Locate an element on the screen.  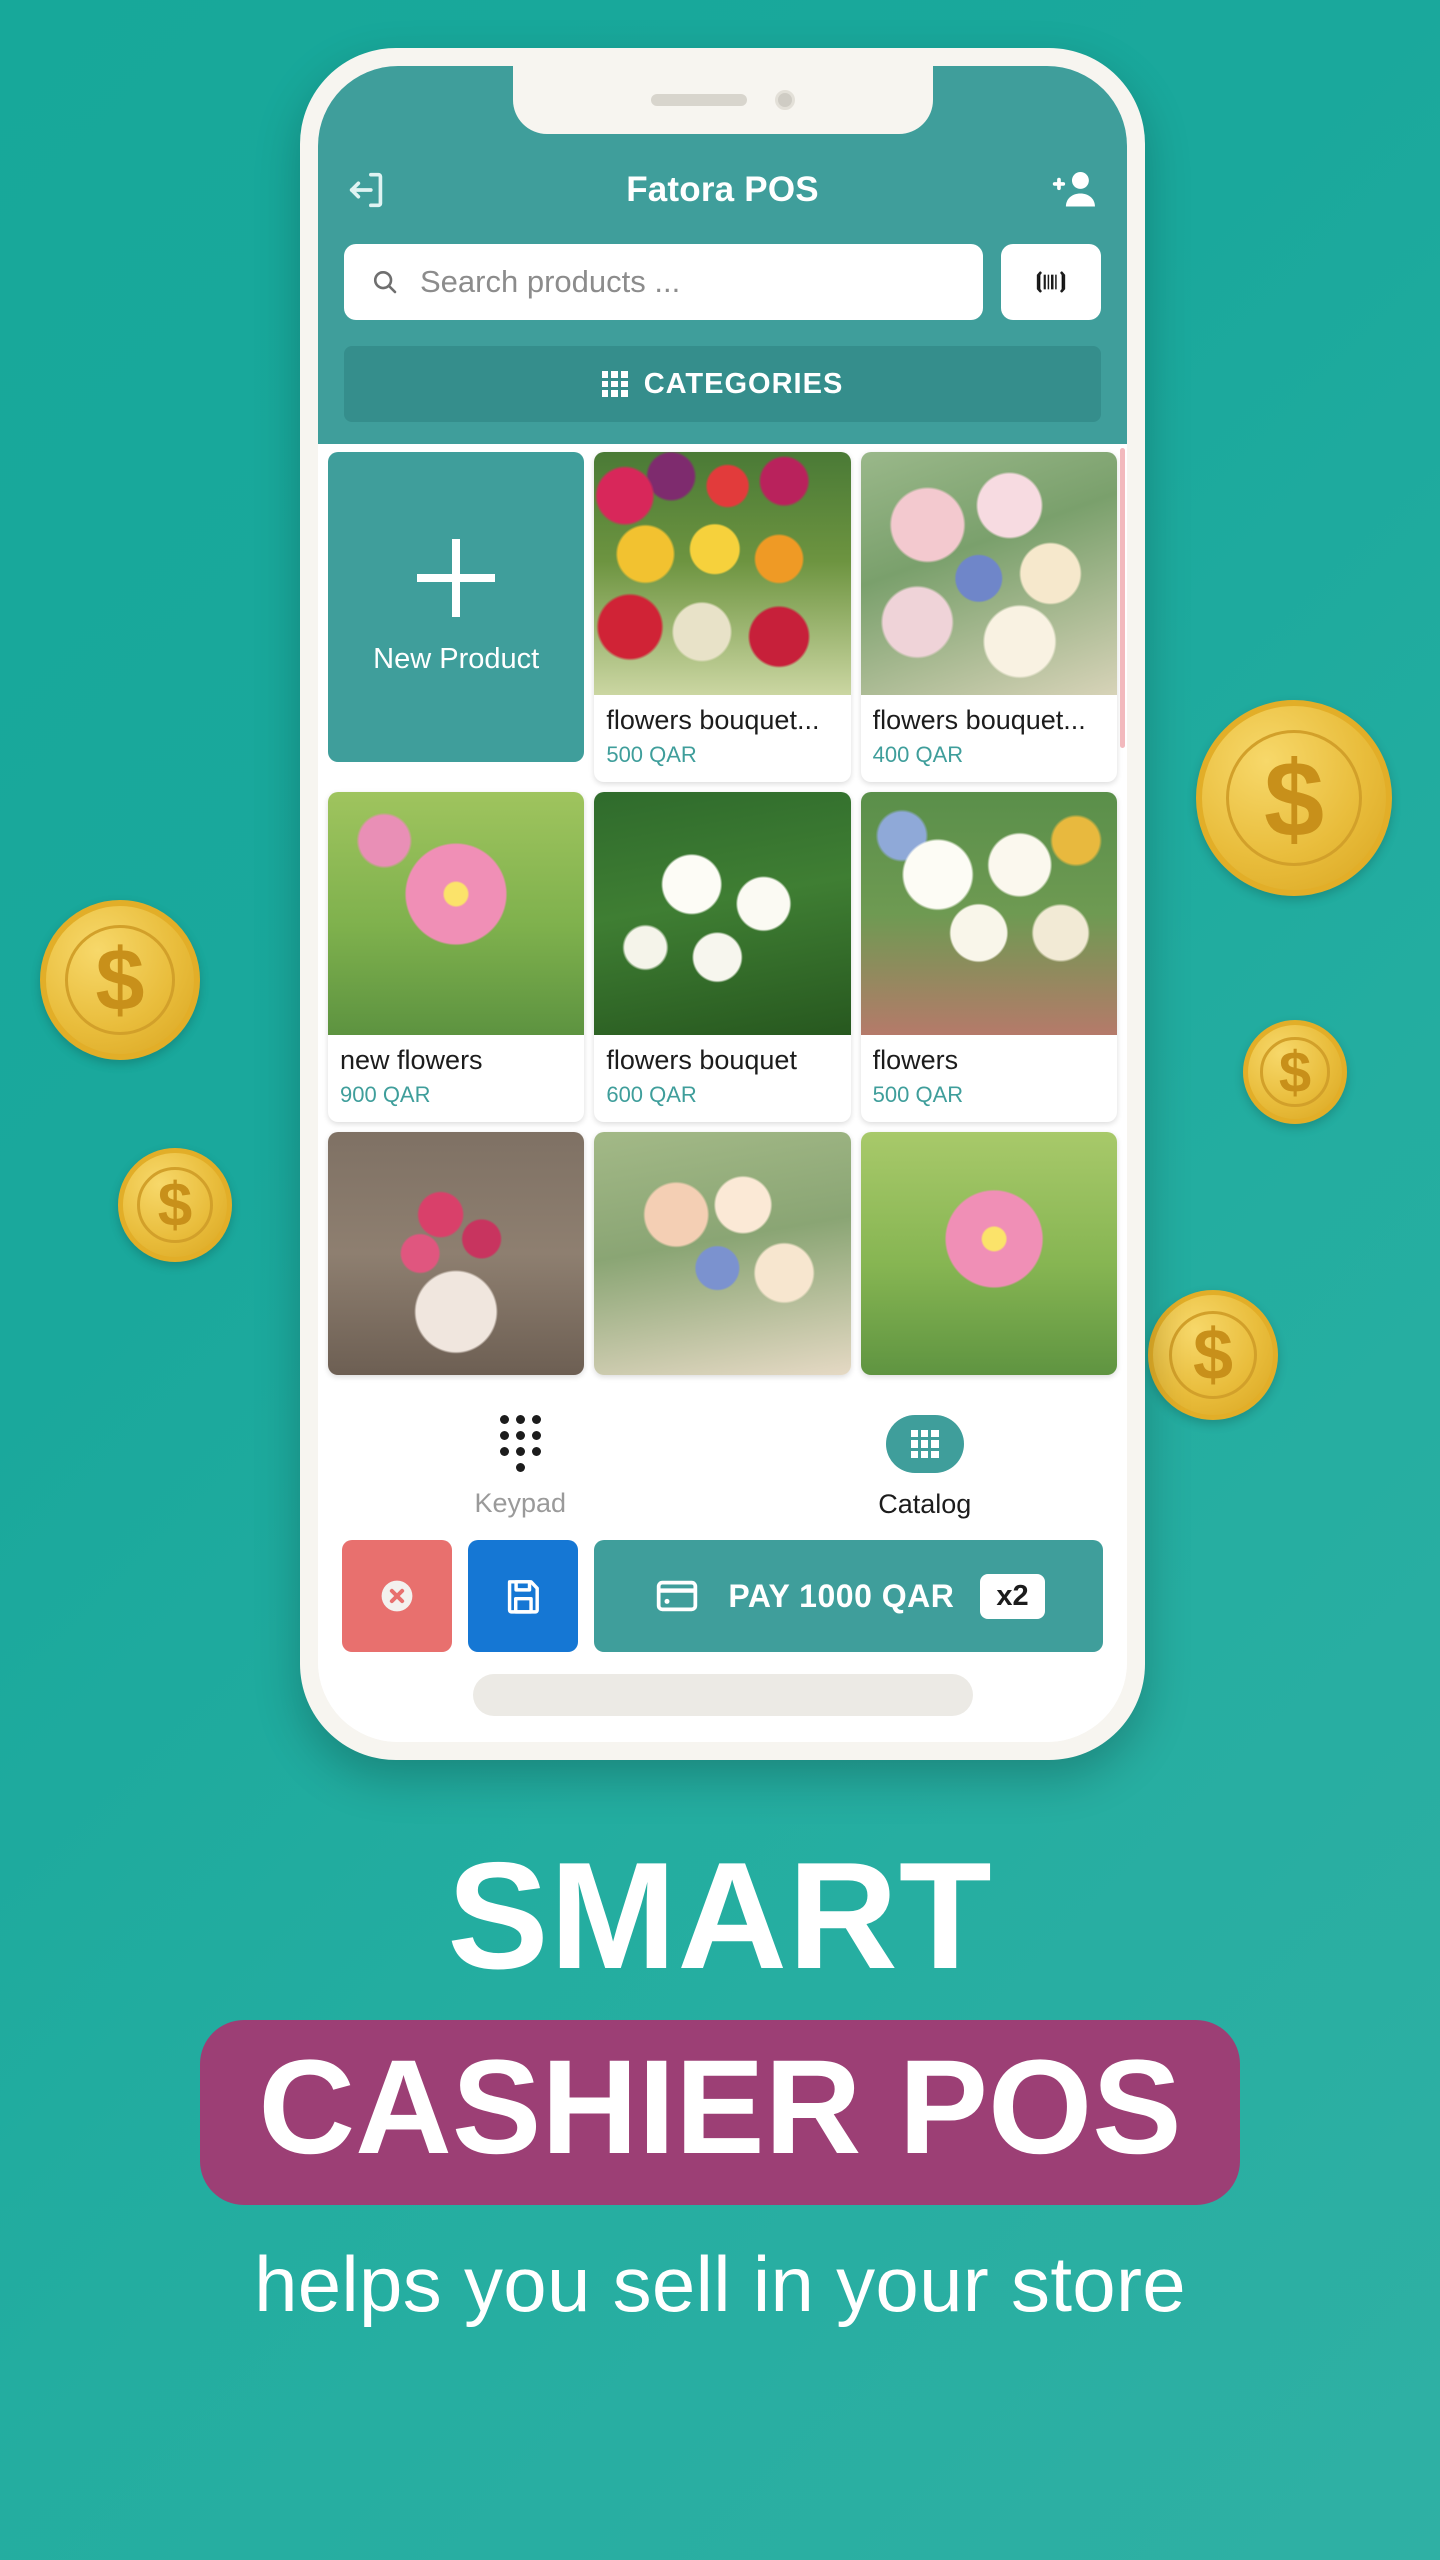
save-button is located at coordinates (523, 1596).